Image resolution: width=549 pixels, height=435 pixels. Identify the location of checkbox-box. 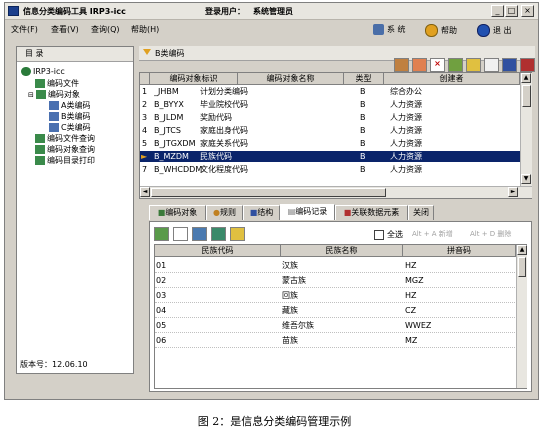
(379, 234).